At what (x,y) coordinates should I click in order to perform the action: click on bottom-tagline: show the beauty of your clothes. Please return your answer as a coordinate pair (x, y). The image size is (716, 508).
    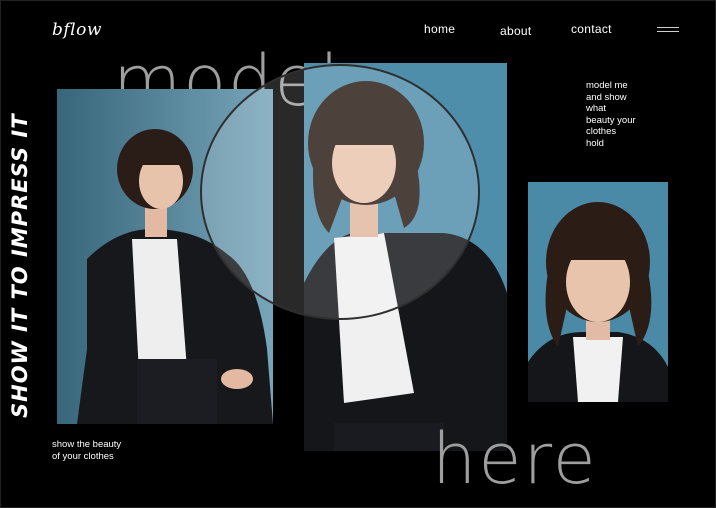
    Looking at the image, I should click on (112, 451).